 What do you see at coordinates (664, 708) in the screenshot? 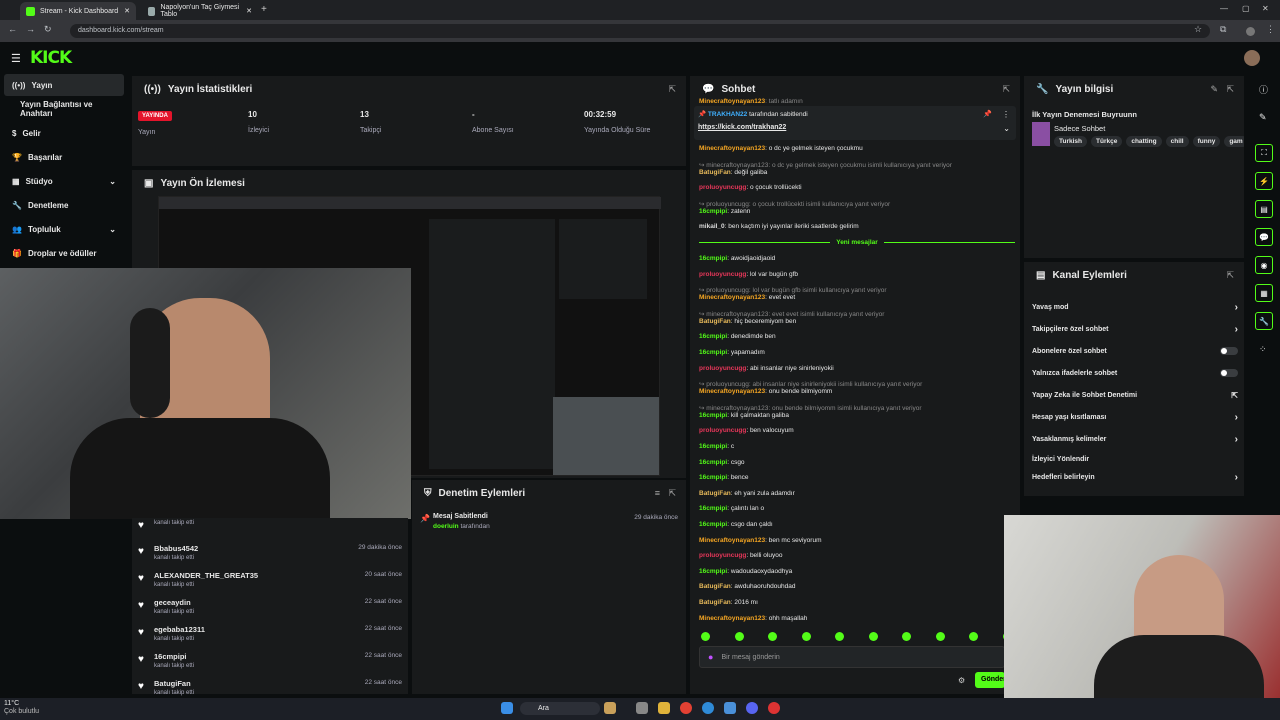
I see `file-explorer-icon` at bounding box center [664, 708].